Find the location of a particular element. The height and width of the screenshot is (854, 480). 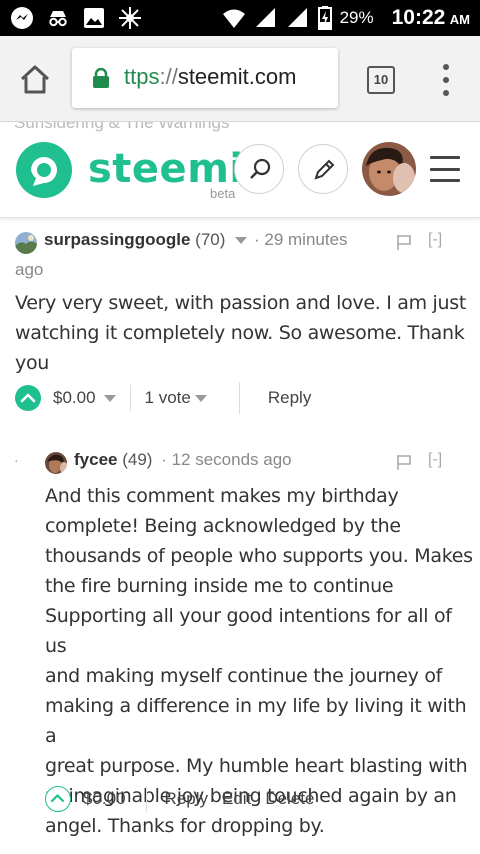

chevron-down-icon is located at coordinates (241, 241).